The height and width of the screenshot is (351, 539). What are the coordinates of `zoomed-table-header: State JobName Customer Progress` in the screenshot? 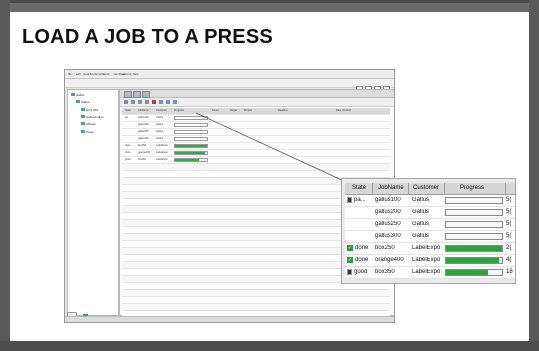 It's located at (430, 189).